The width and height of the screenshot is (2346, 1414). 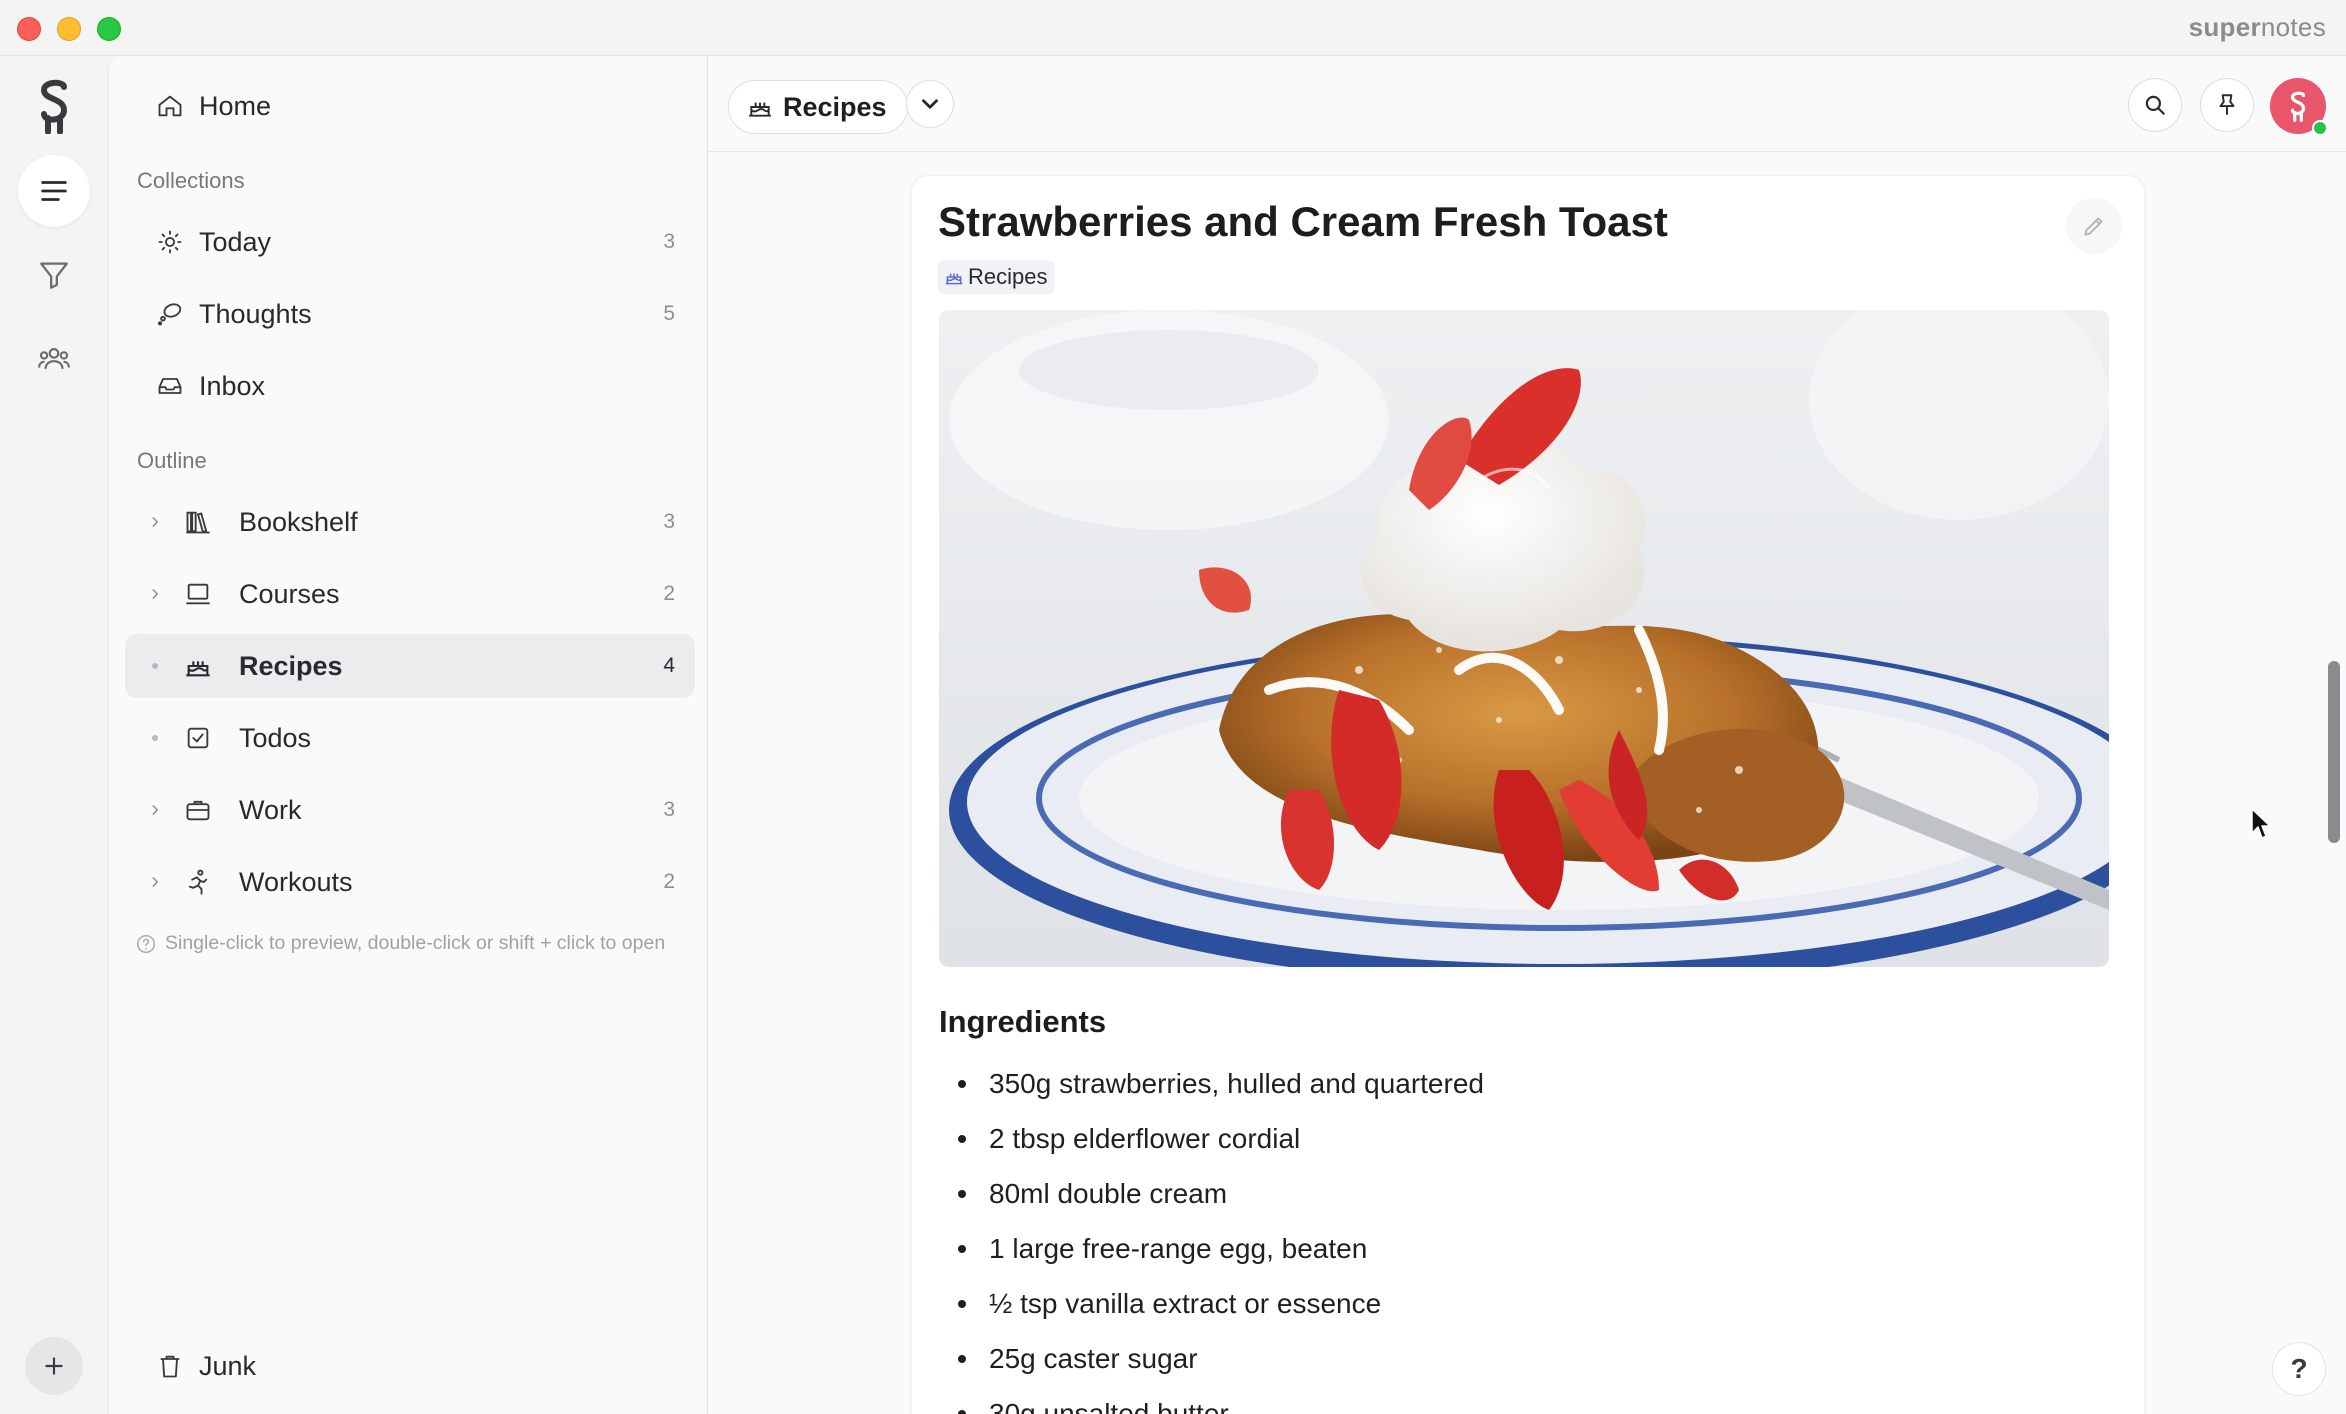 I want to click on list-item: 30g unsalted butter, so click(x=1489, y=1400).